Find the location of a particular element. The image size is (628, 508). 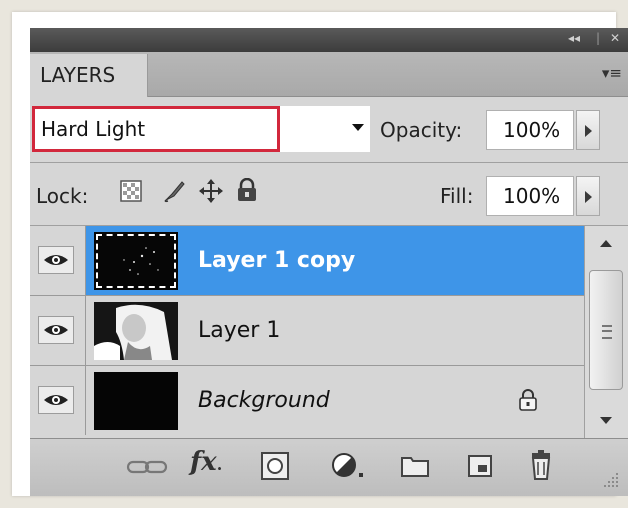

scrollbar-thumb is located at coordinates (606, 330).